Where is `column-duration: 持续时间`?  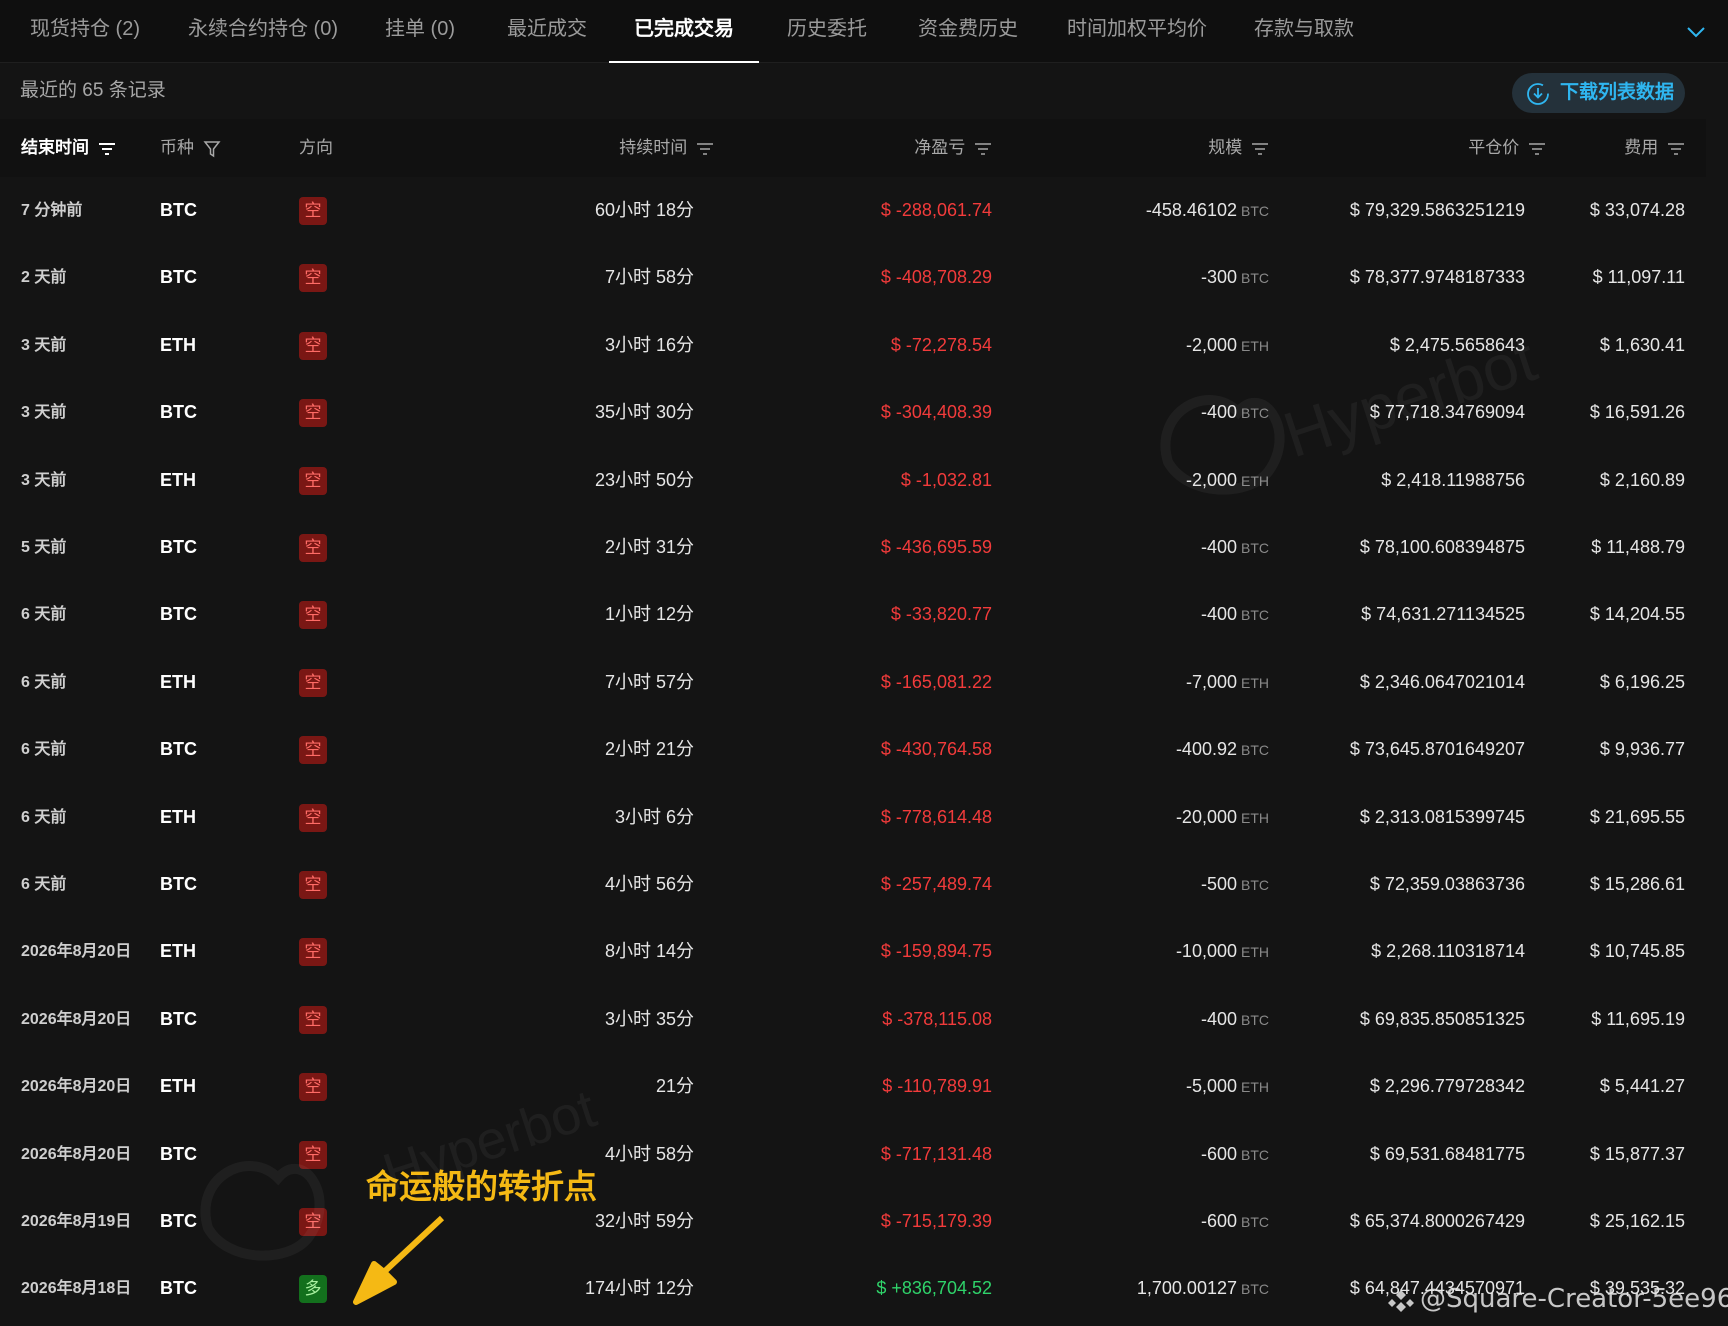 column-duration: 持续时间 is located at coordinates (666, 148).